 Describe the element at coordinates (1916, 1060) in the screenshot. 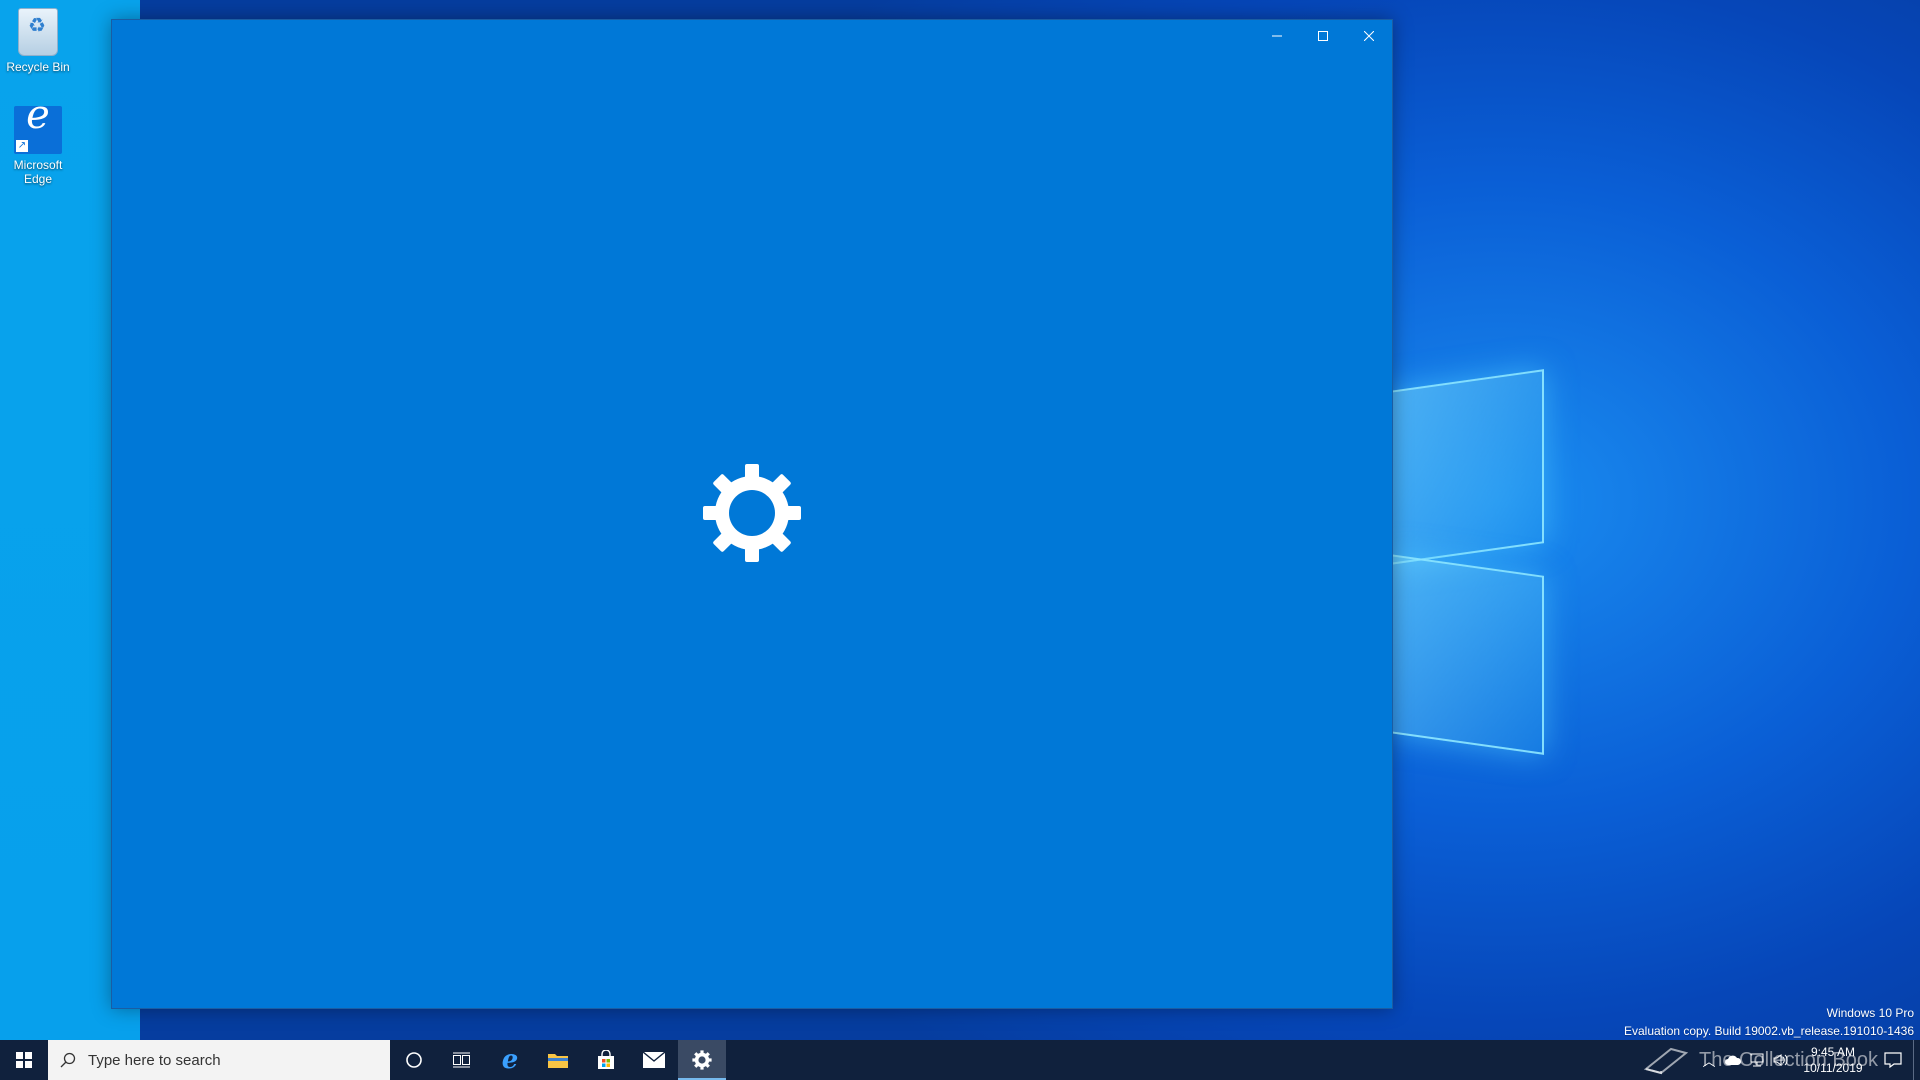

I see `show-desktop-button` at that location.